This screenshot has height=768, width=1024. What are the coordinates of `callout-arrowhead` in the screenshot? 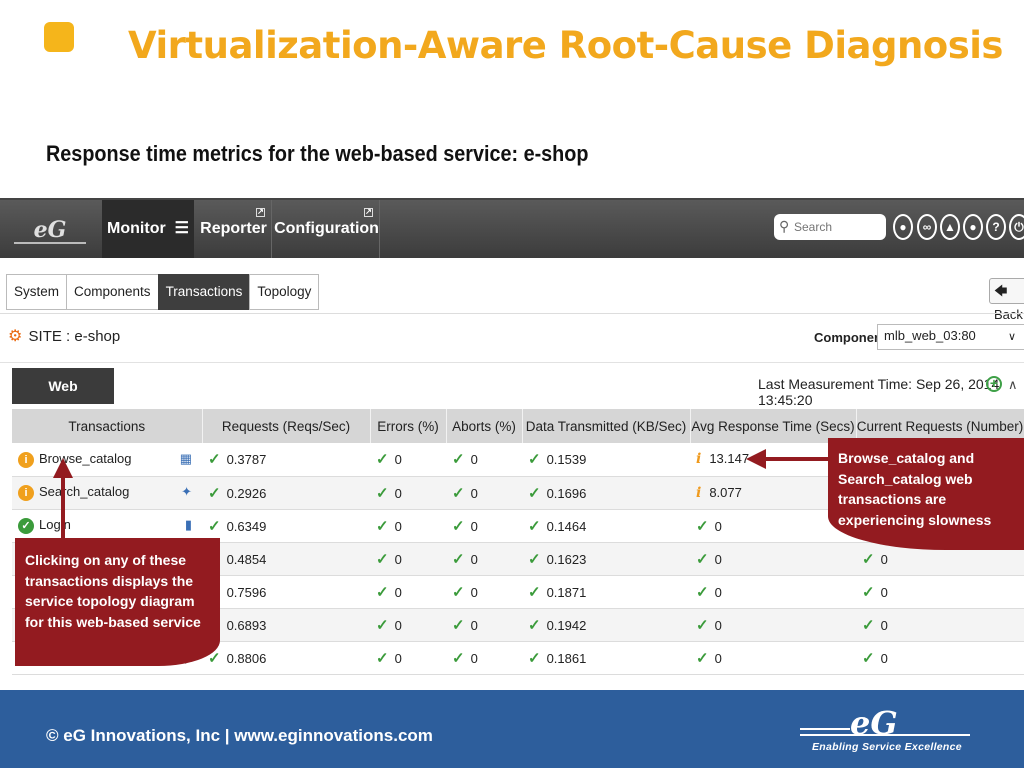 It's located at (63, 468).